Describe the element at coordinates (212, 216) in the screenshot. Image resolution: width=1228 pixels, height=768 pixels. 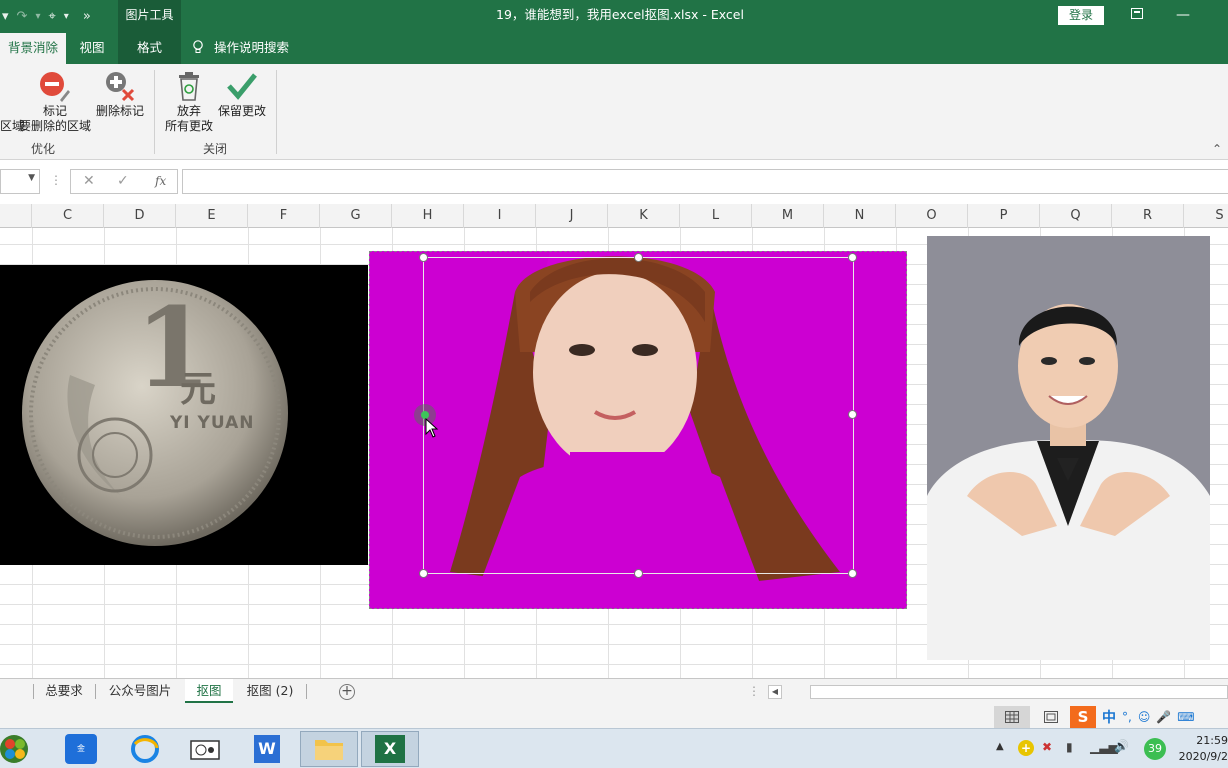
I see `column-header: E` at that location.